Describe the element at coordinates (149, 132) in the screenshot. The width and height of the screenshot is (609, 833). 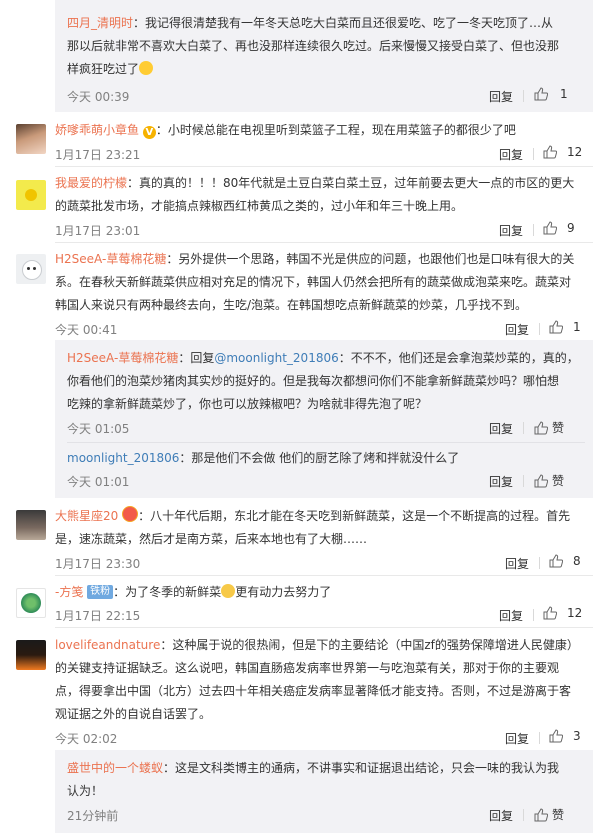
I see `verified-v-icon: V` at that location.